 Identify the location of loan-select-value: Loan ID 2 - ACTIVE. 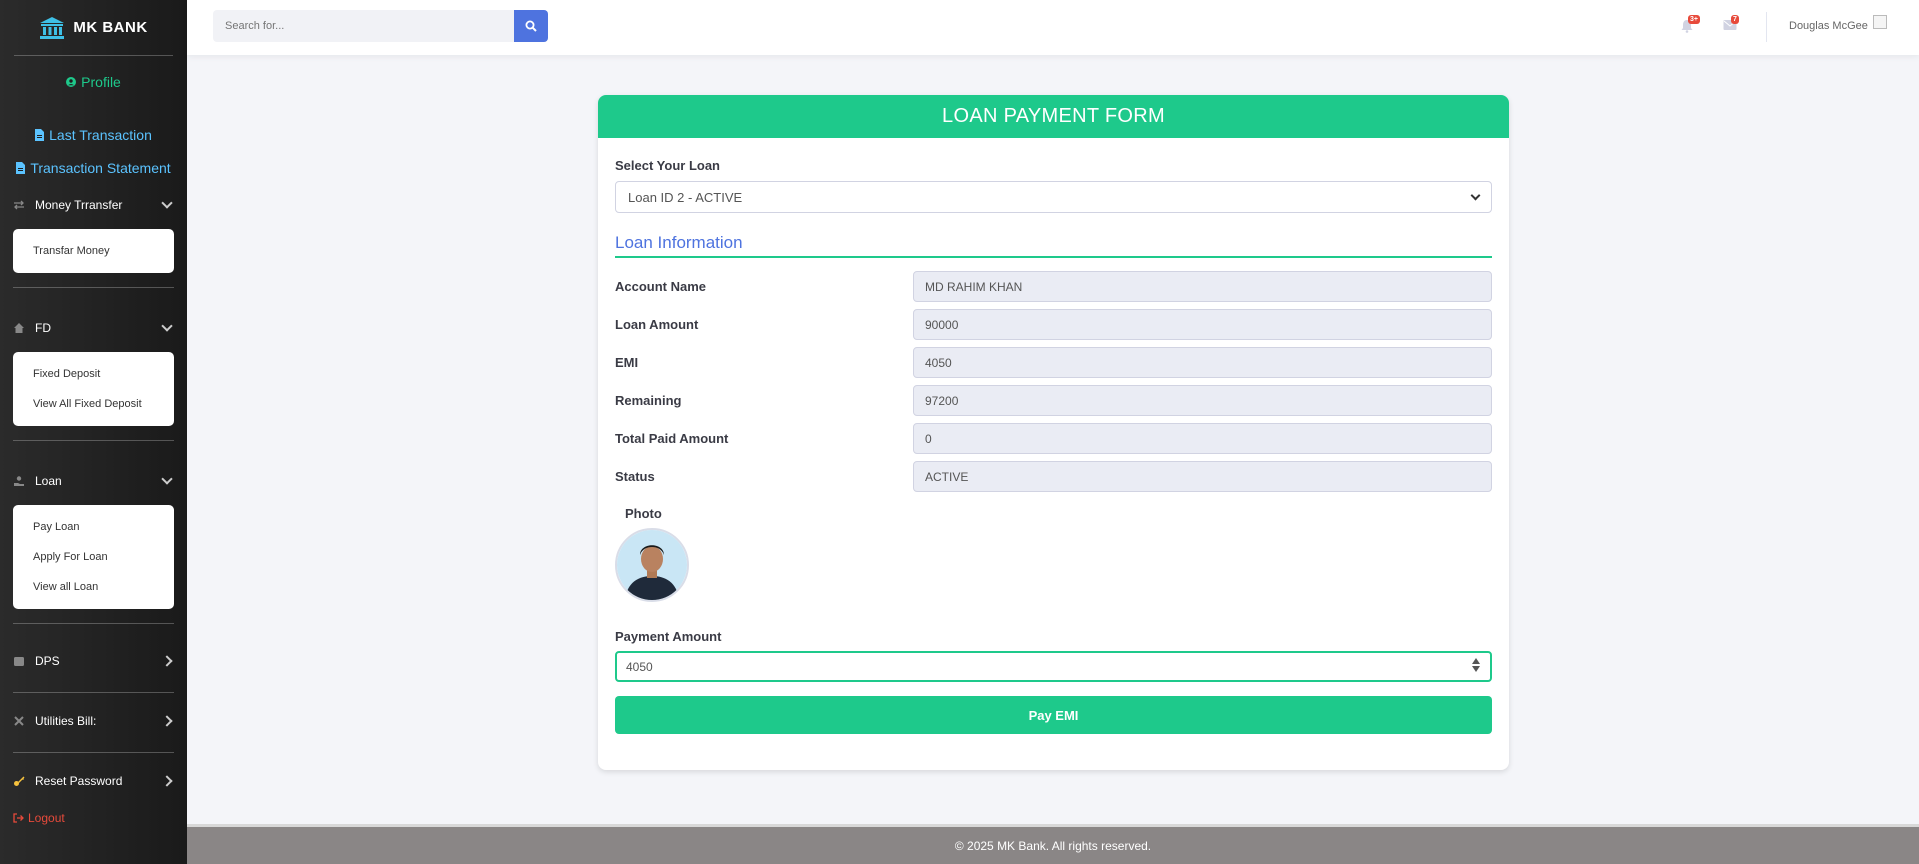
(685, 197).